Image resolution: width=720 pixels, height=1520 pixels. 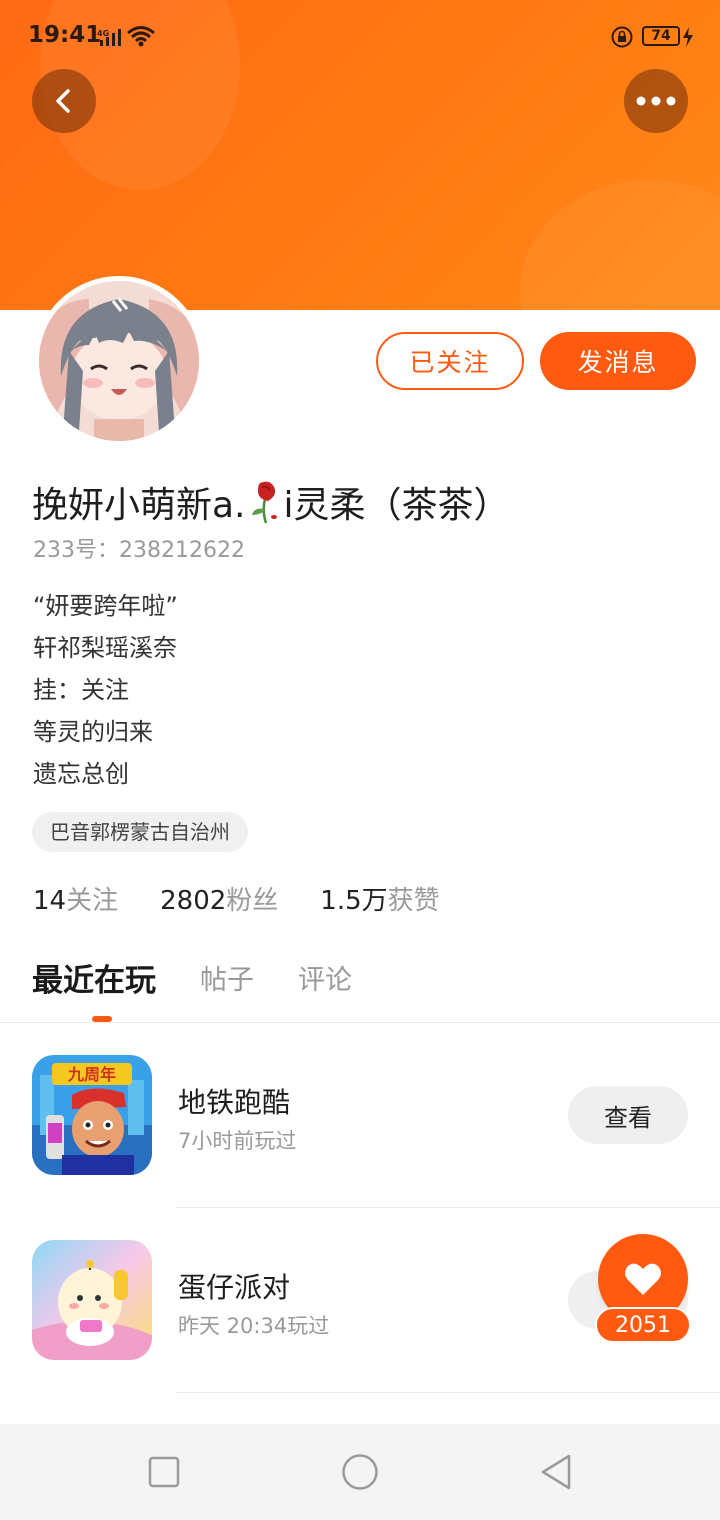 I want to click on more-button, so click(x=656, y=101).